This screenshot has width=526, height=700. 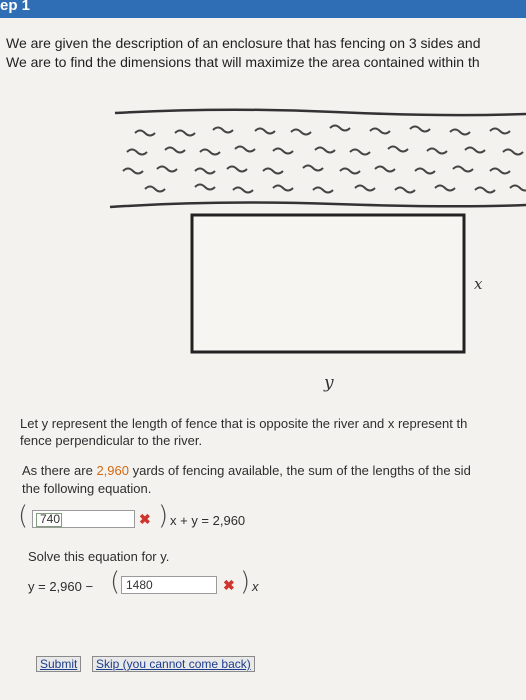 I want to click on fencing-amount: 2,960, so click(x=112, y=470).